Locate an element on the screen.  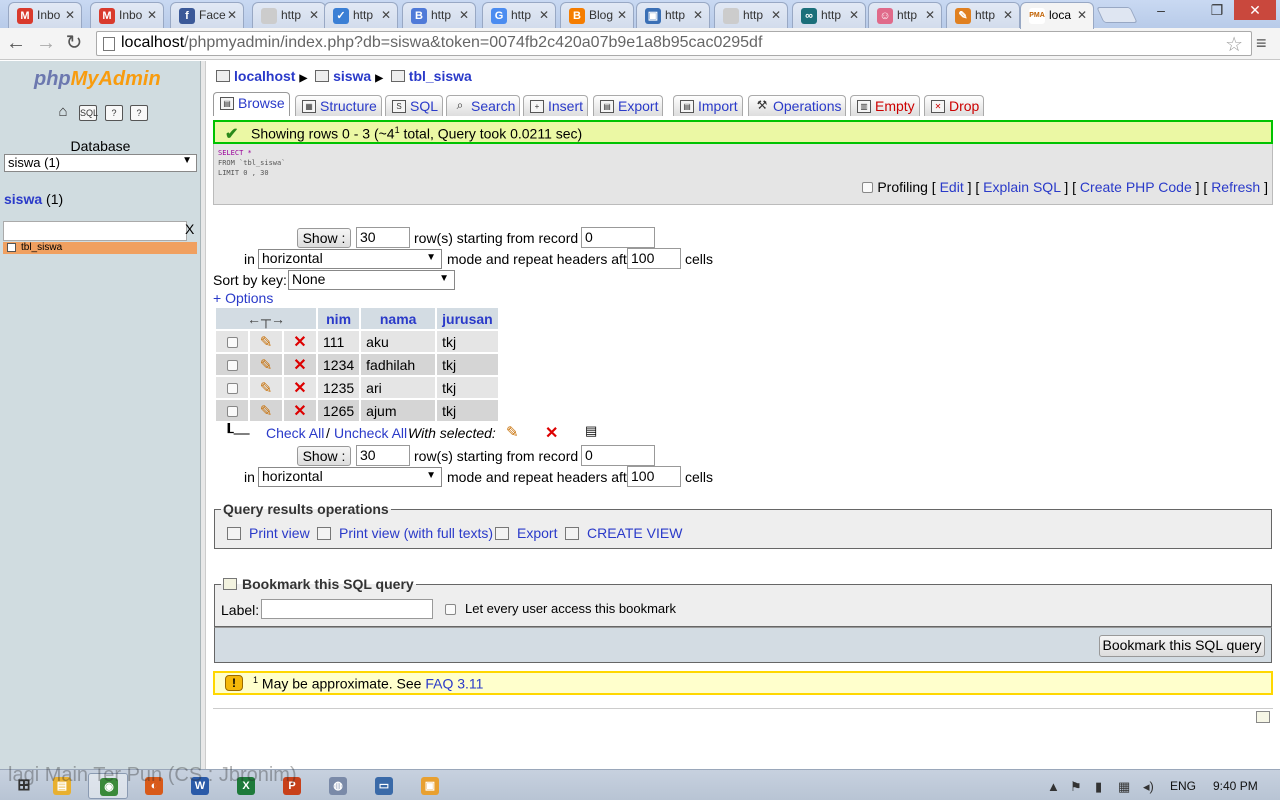
column-header-nim: nim is located at coordinates (339, 318).